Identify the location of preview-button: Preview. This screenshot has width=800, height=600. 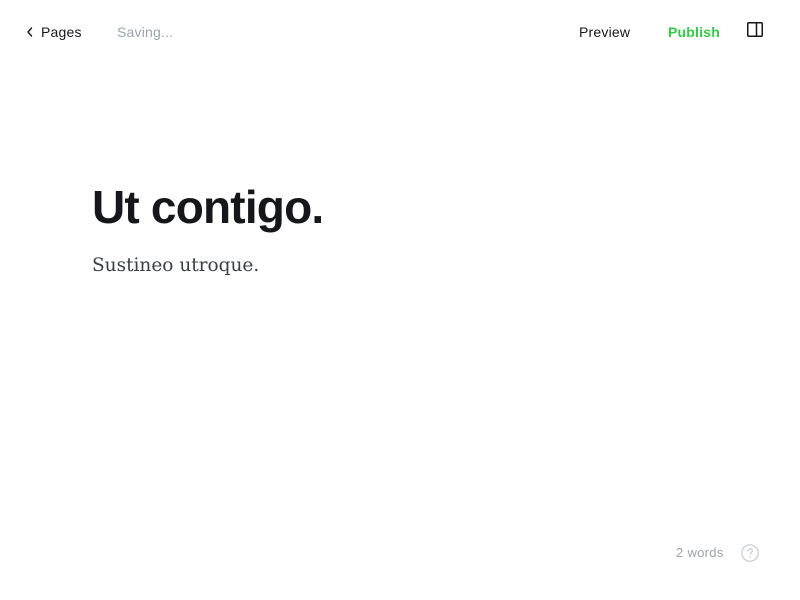
(604, 32).